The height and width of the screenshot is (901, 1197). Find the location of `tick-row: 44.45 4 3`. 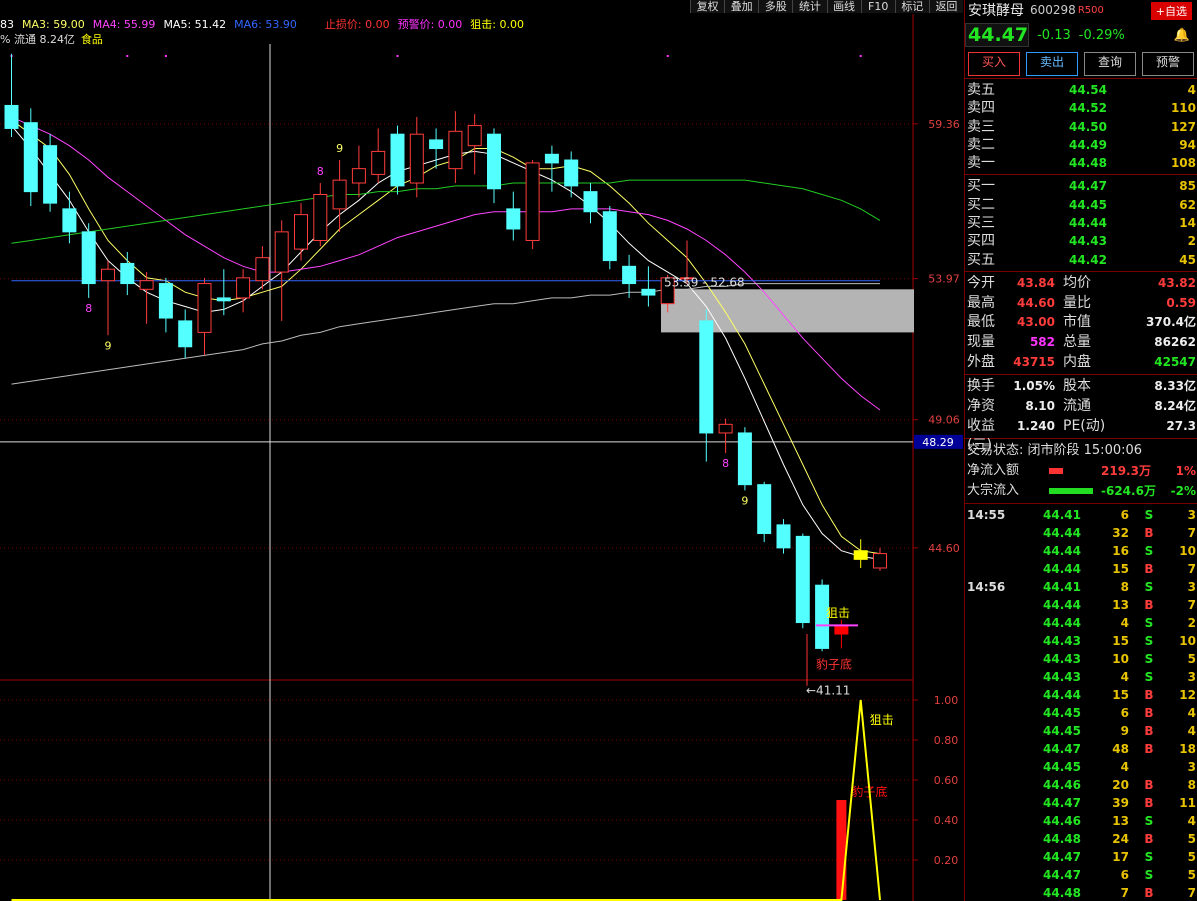

tick-row: 44.45 4 3 is located at coordinates (1081, 767).